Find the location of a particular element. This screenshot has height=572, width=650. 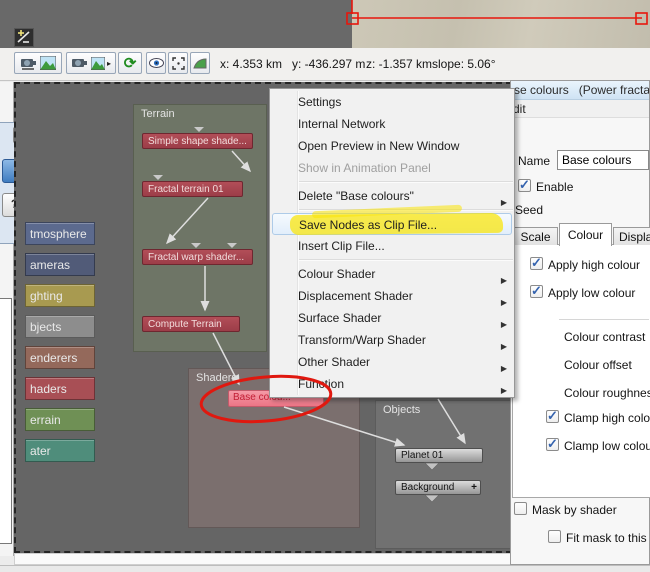

sidebar-item-cameras: ameras is located at coordinates (60, 264).